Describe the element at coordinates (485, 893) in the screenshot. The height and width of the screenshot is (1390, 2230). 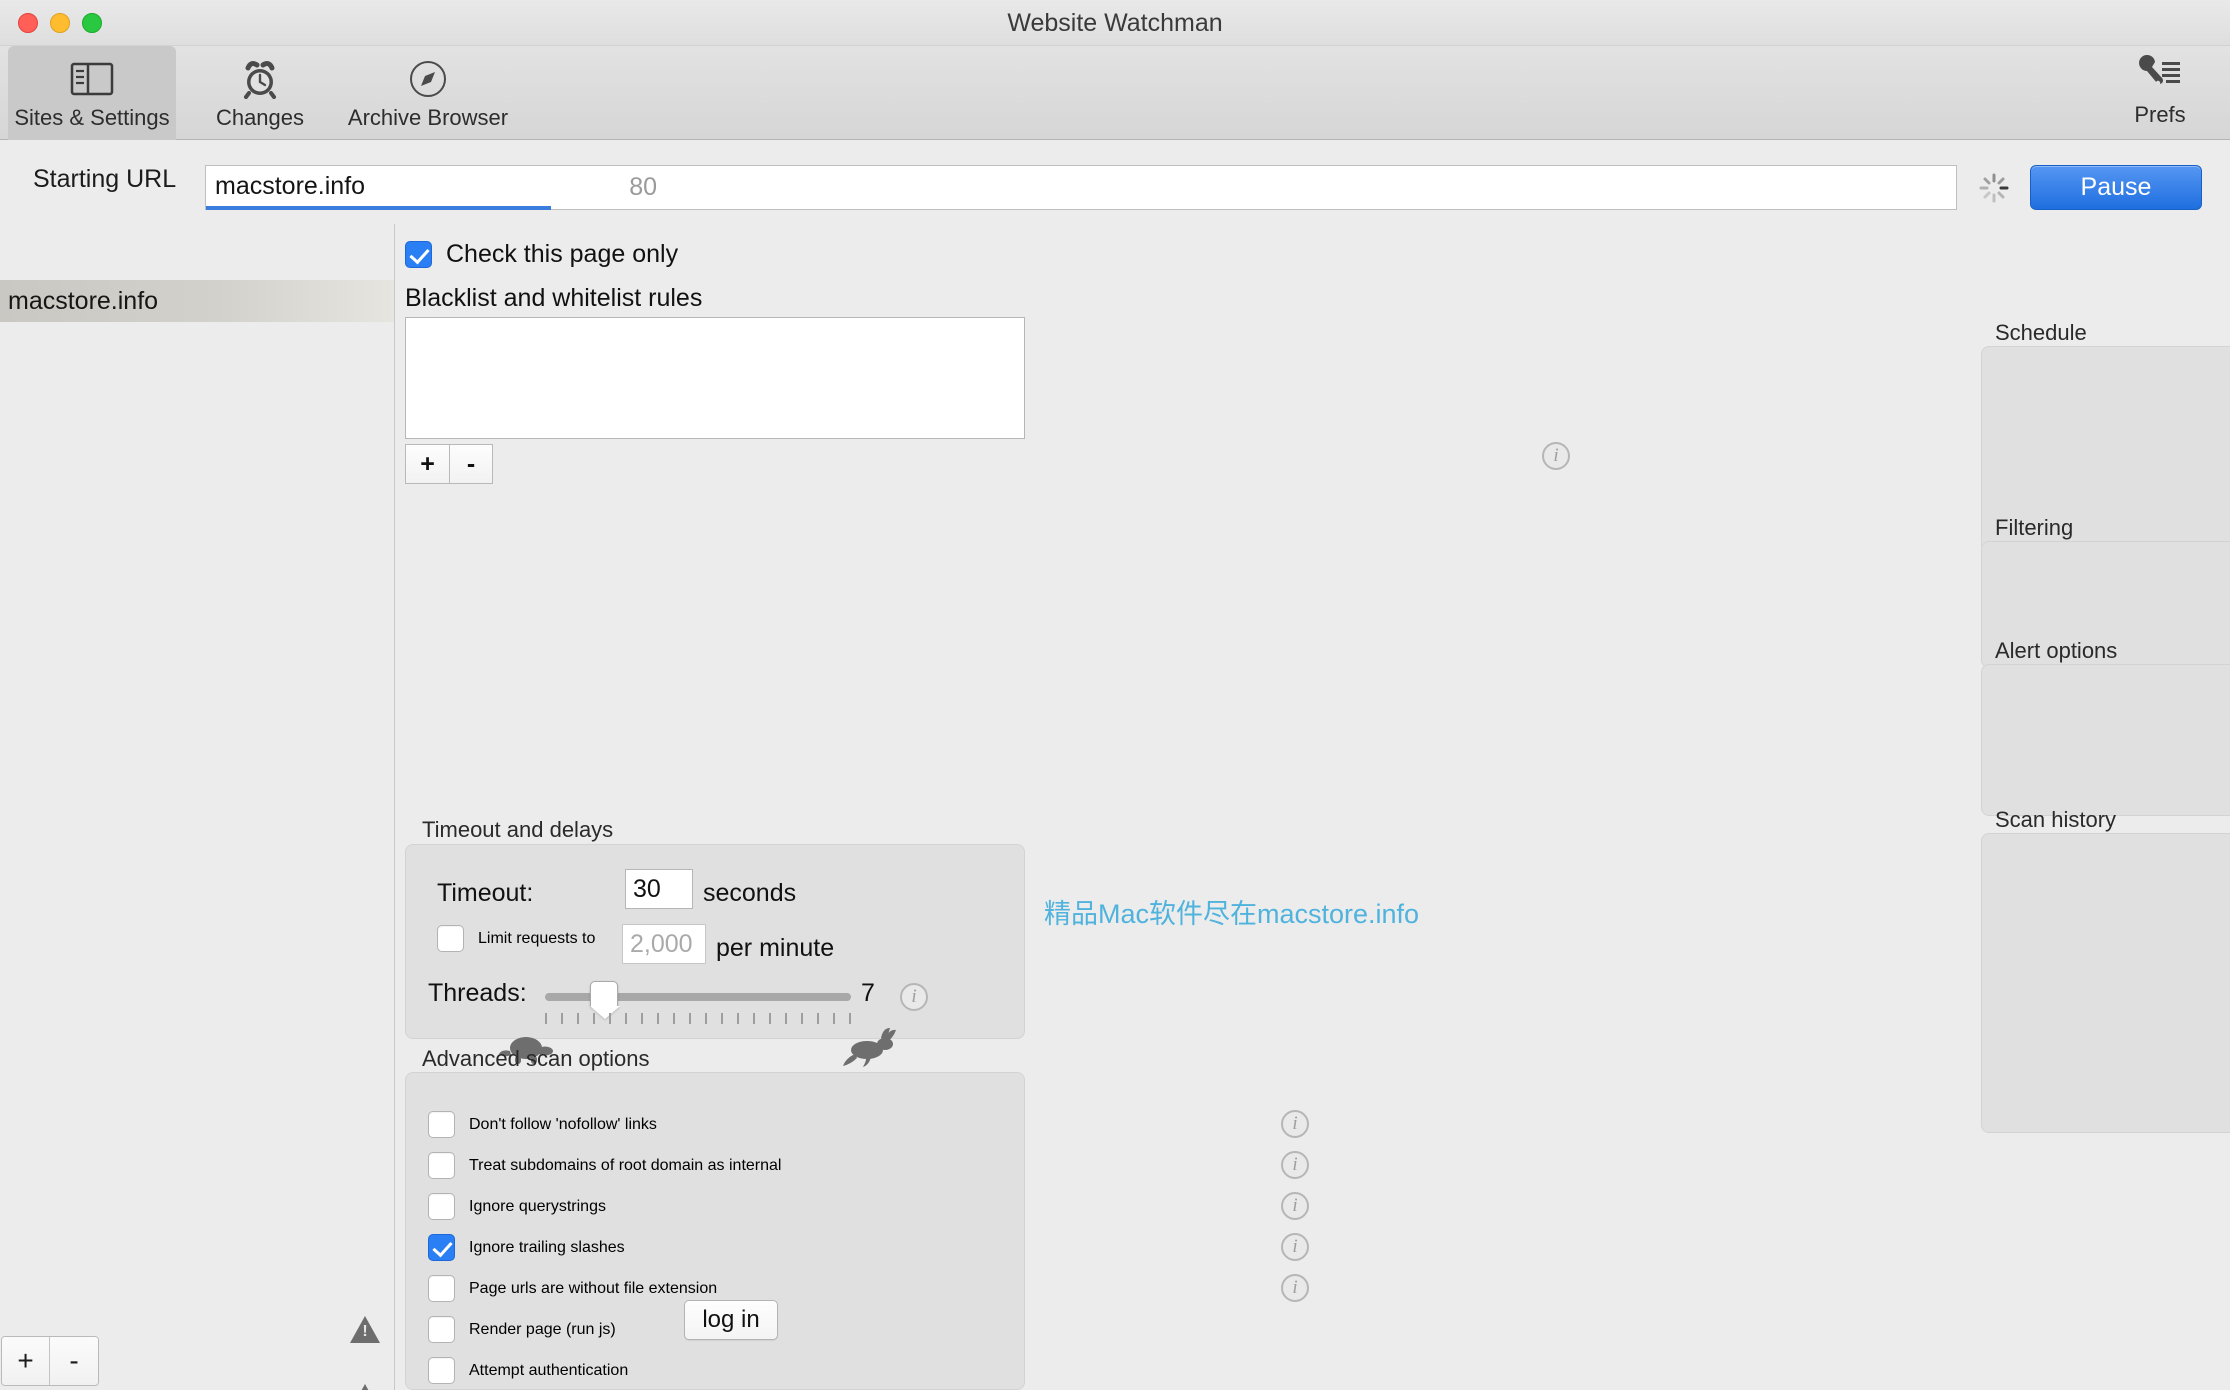
I see `timeout-label: Timeout:` at that location.